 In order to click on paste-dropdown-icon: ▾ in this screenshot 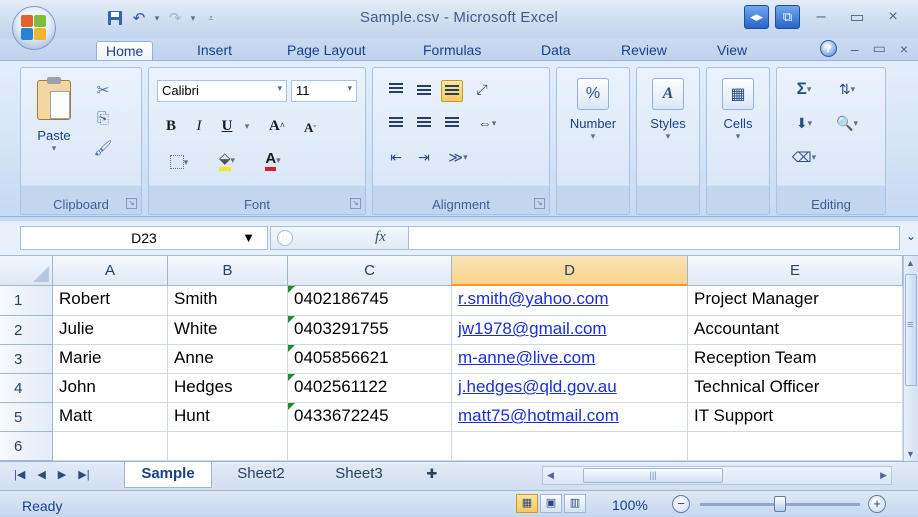, I will do `click(54, 148)`.